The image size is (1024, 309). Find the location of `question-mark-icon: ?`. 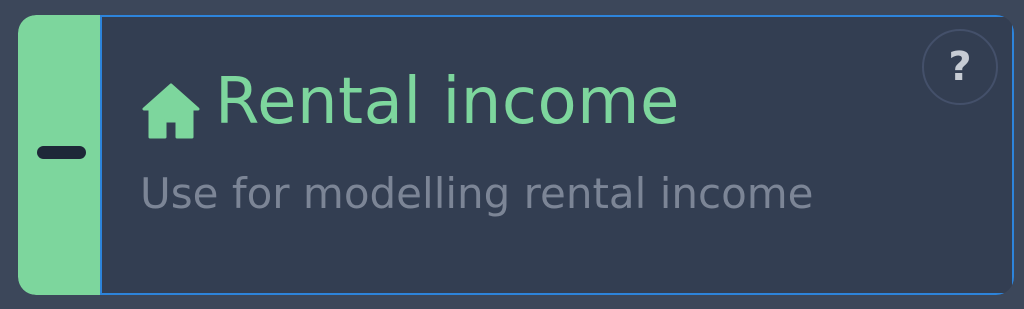

question-mark-icon: ? is located at coordinates (960, 67).